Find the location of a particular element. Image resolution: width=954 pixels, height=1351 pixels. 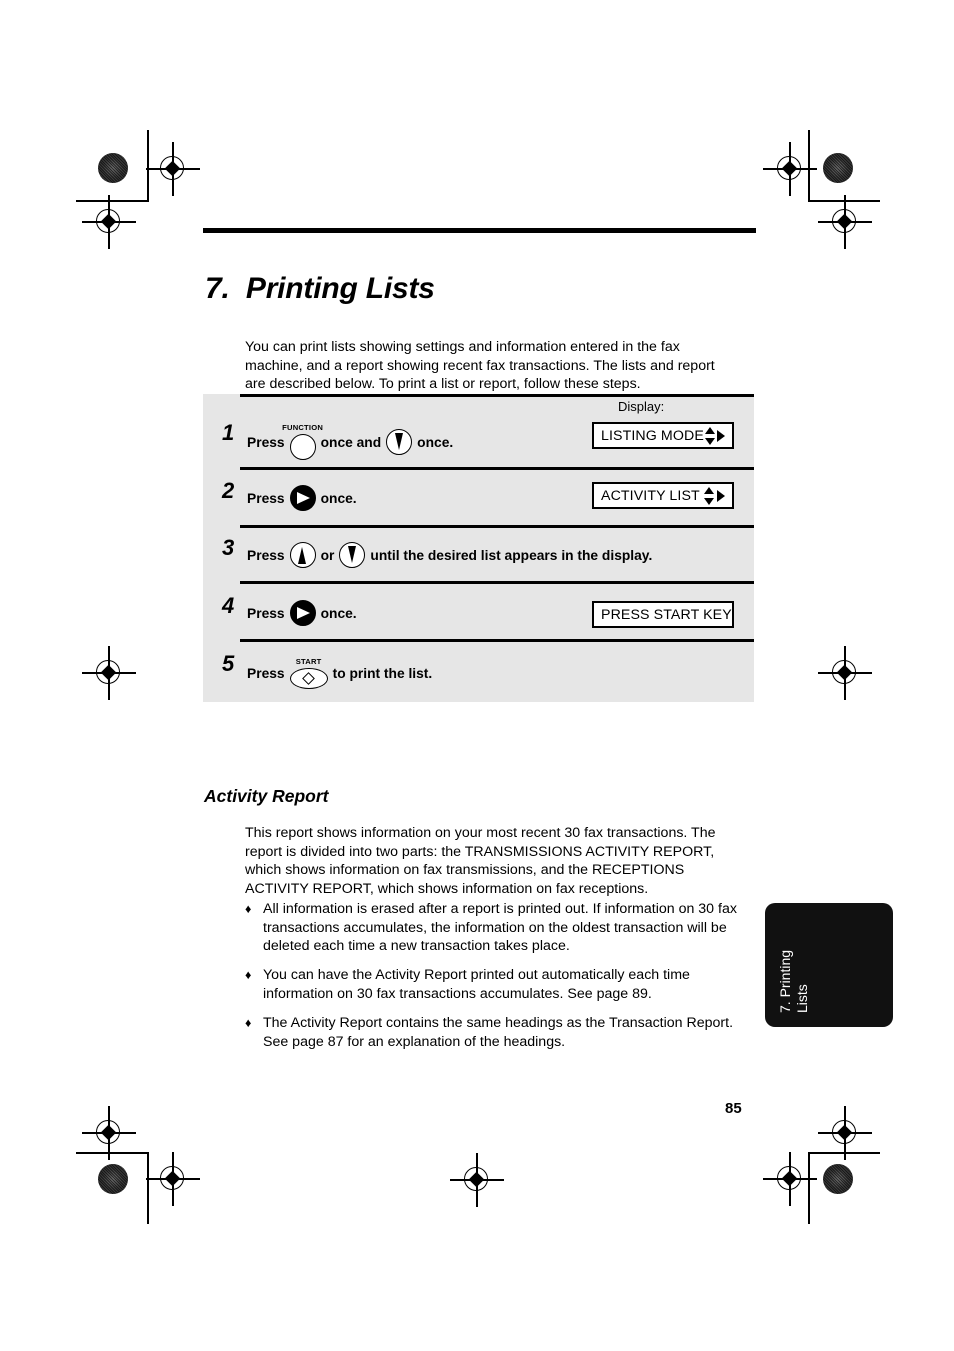

chapter-thumb-tab: 7. Printing Lists is located at coordinates (829, 965).